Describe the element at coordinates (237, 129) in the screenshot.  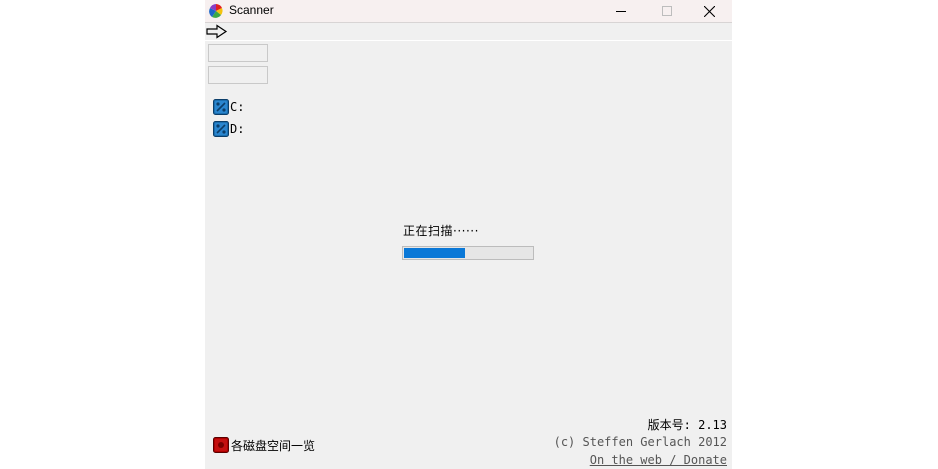
I see `drive-label-d: D:` at that location.